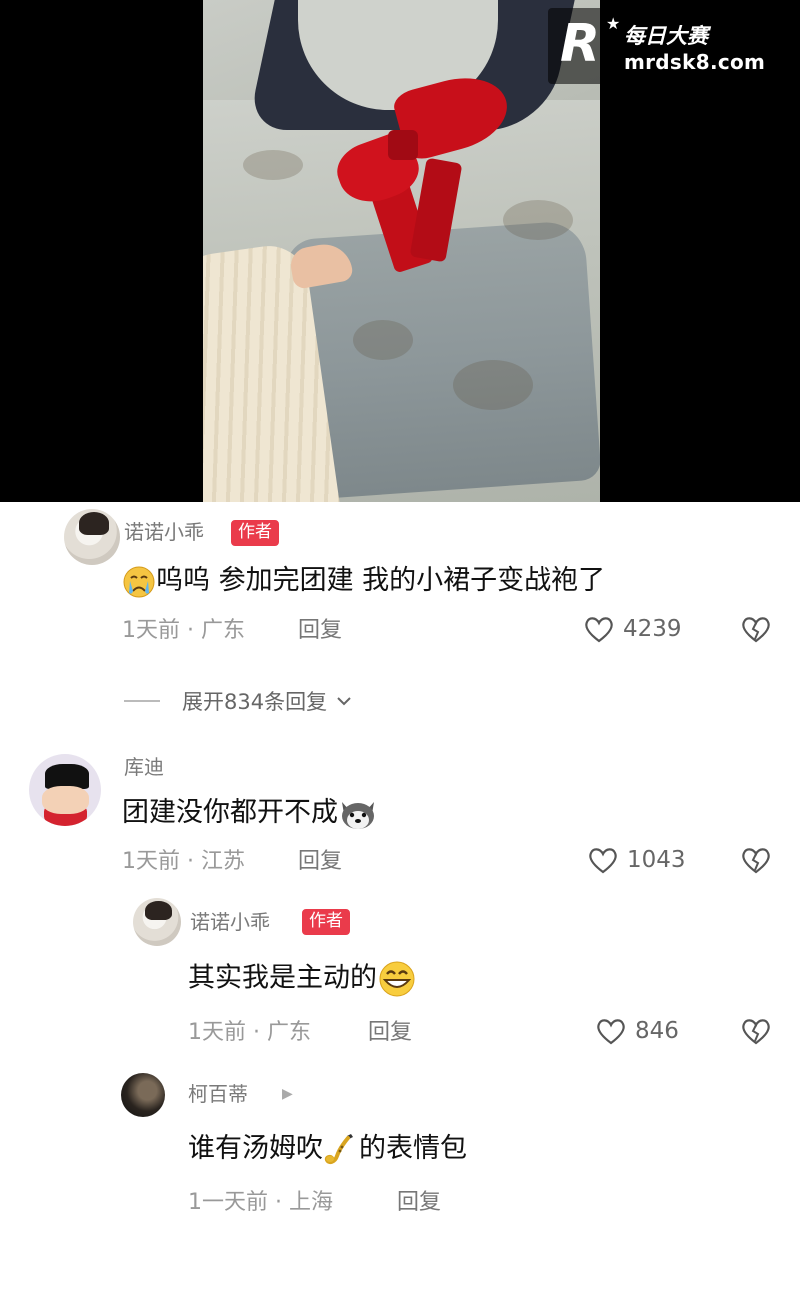 The width and height of the screenshot is (800, 1292). What do you see at coordinates (397, 979) in the screenshot?
I see `grinning-face-icon` at bounding box center [397, 979].